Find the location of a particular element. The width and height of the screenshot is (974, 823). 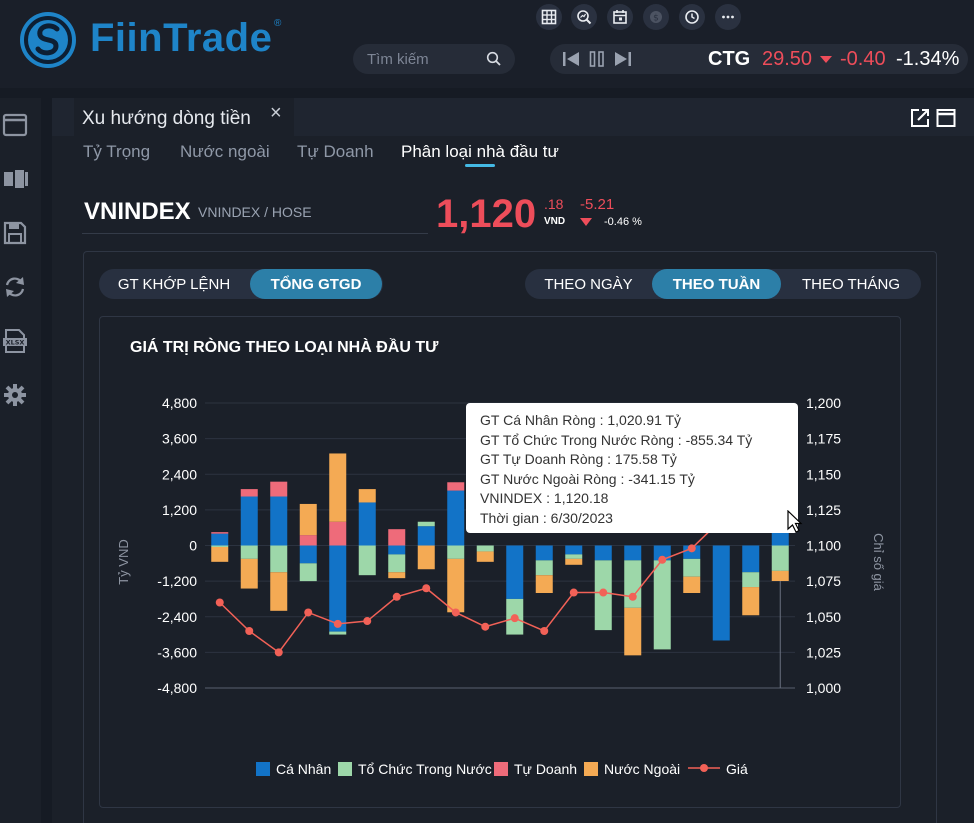

y2-tick-label: 1,075 is located at coordinates (823, 581).